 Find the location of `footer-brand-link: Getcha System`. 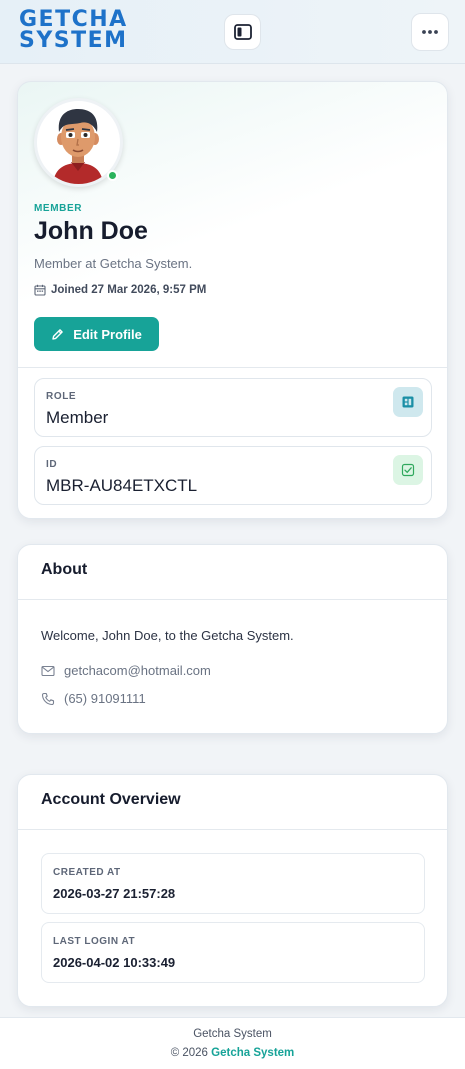

footer-brand-link: Getcha System is located at coordinates (252, 1053).